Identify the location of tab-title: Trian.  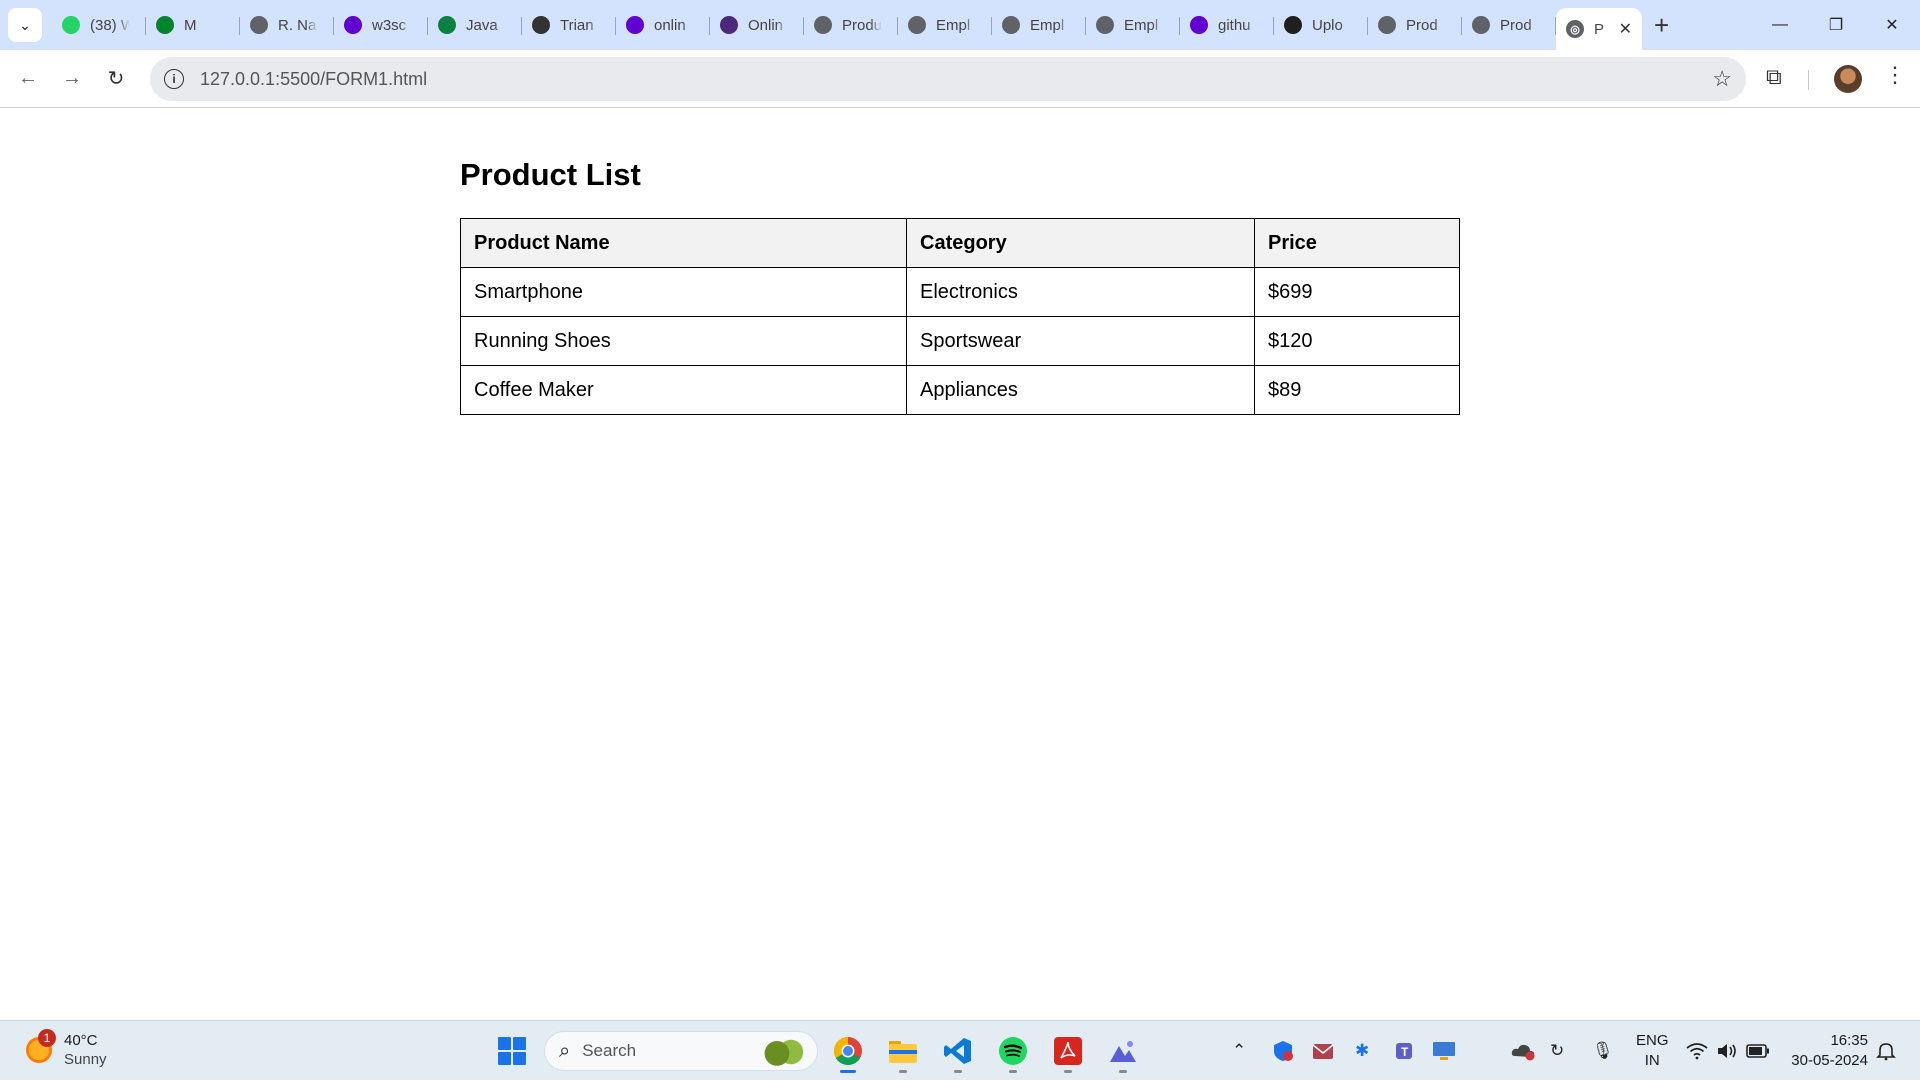
(577, 25).